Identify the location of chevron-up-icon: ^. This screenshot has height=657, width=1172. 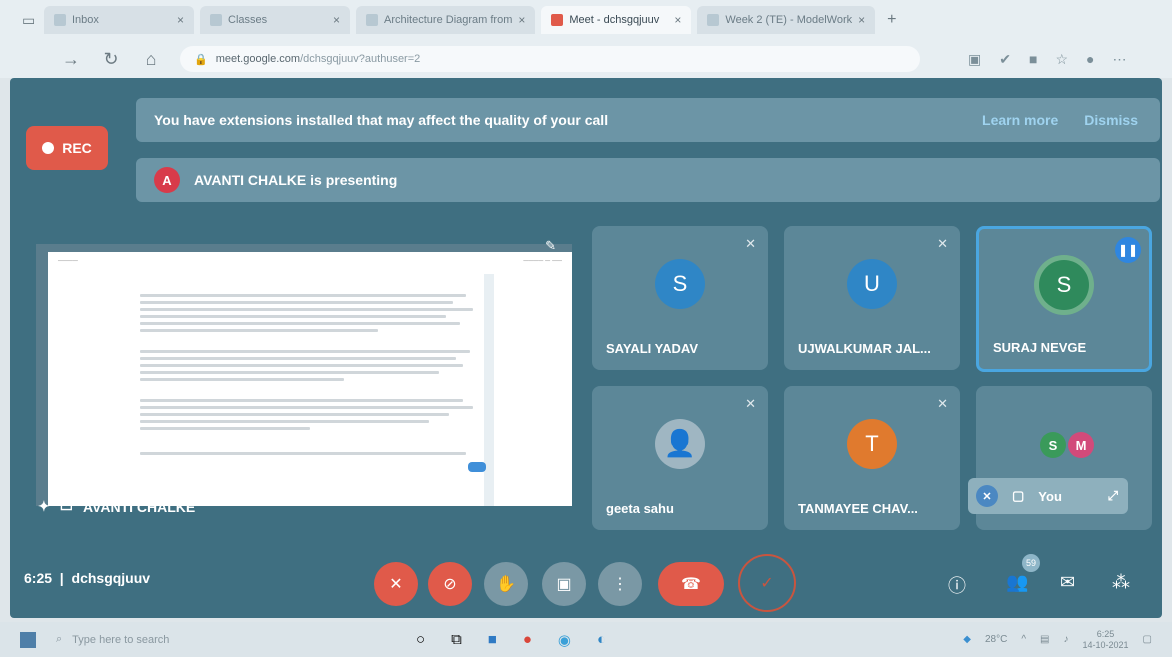
(1023, 639).